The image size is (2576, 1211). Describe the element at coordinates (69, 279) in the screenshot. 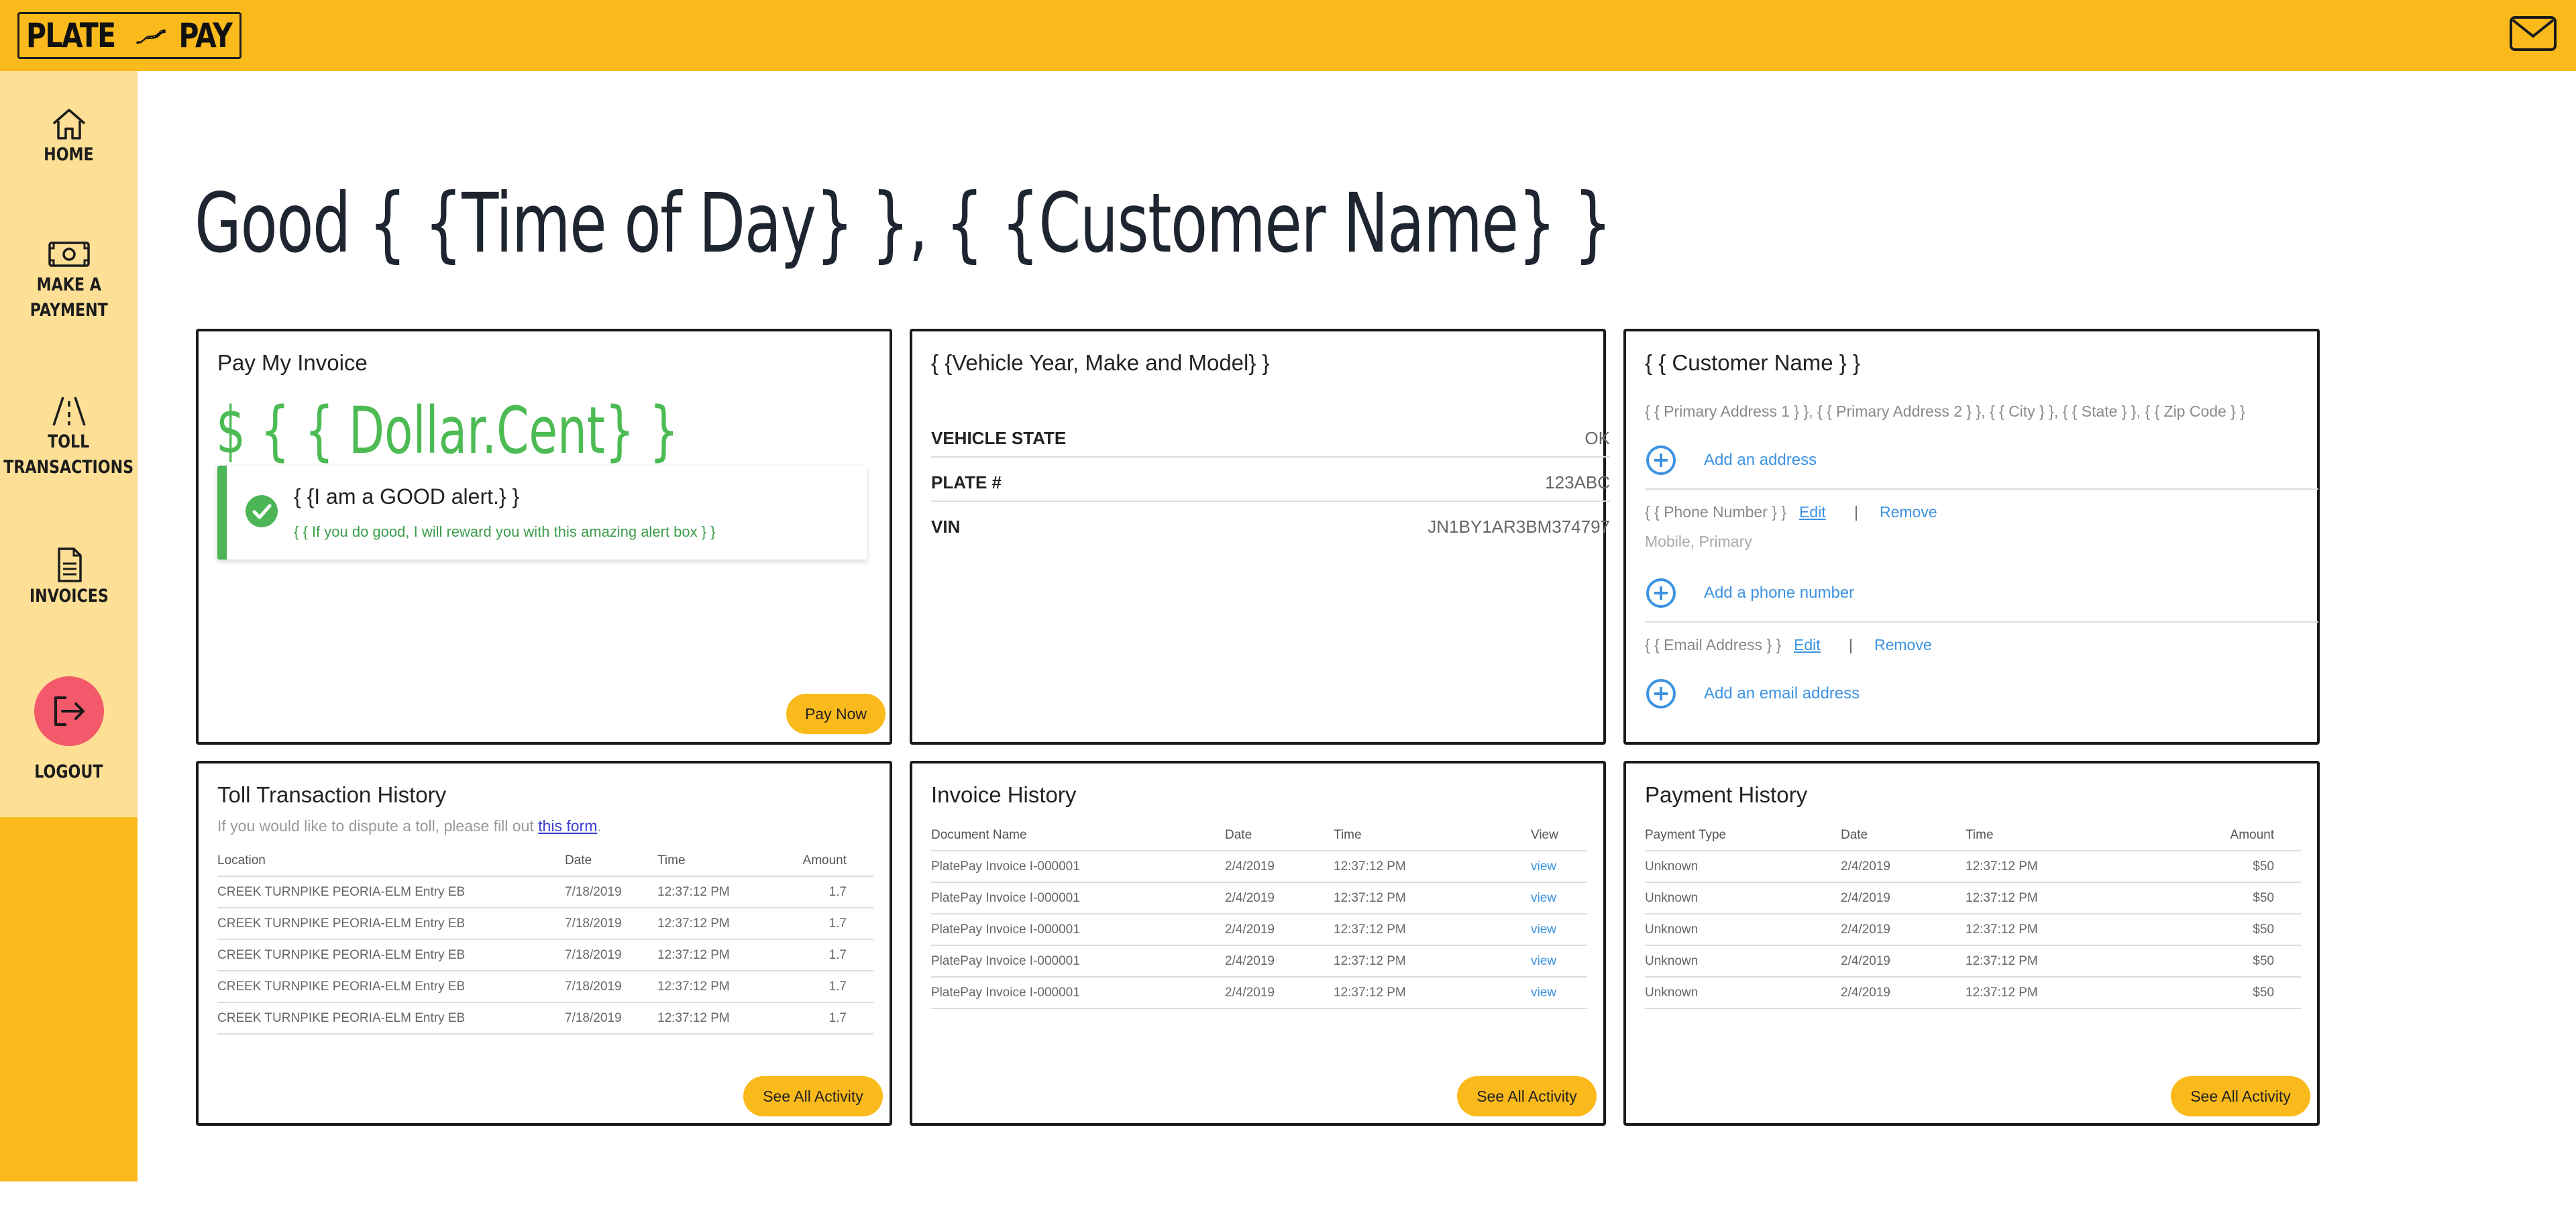

I see `sidebar-item-make-payment: MAKE A PAYMENT` at that location.